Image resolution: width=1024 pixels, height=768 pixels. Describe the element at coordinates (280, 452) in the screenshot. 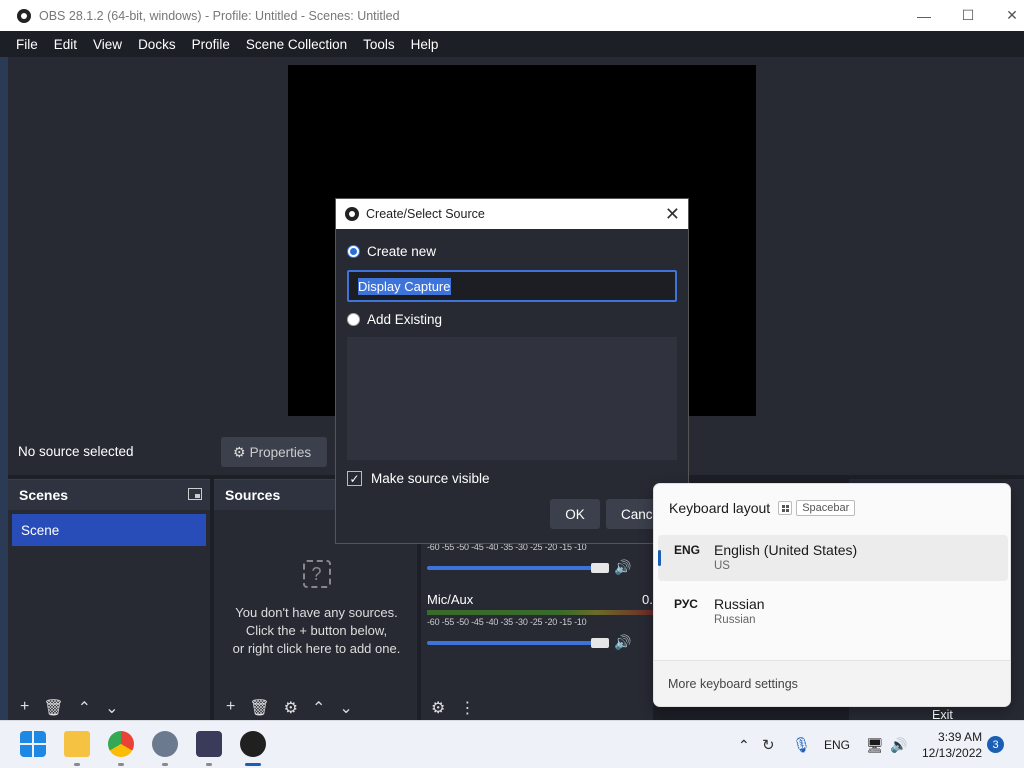

I see `properties-label: Properties` at that location.